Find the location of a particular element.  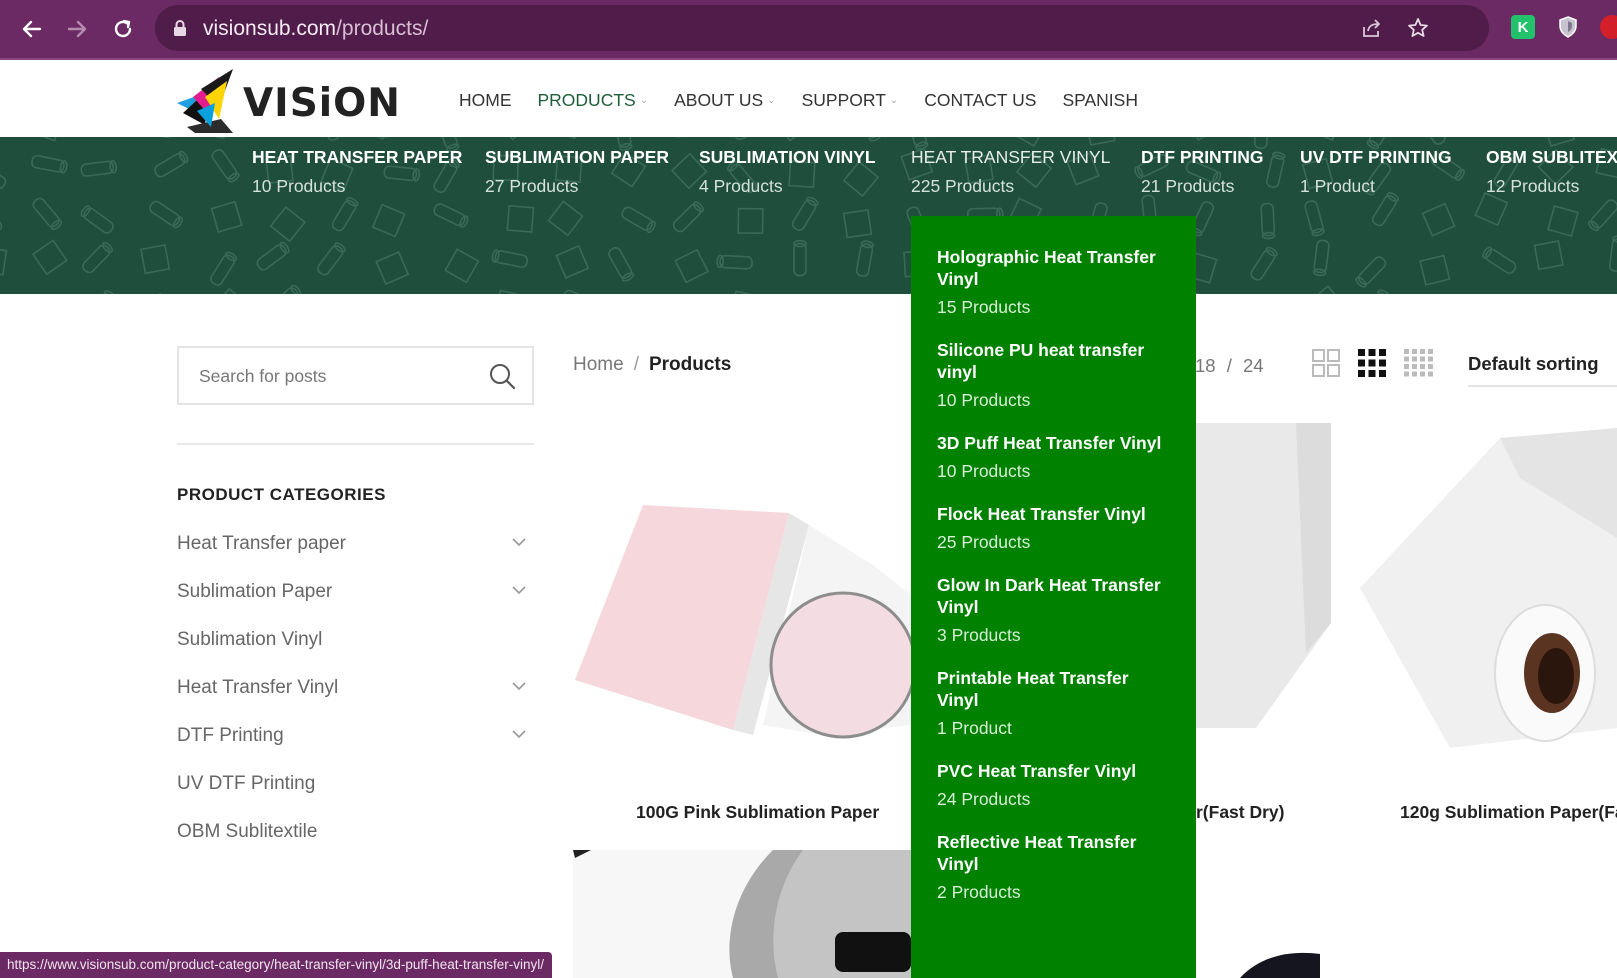

extension-k-icon: K is located at coordinates (1523, 27).